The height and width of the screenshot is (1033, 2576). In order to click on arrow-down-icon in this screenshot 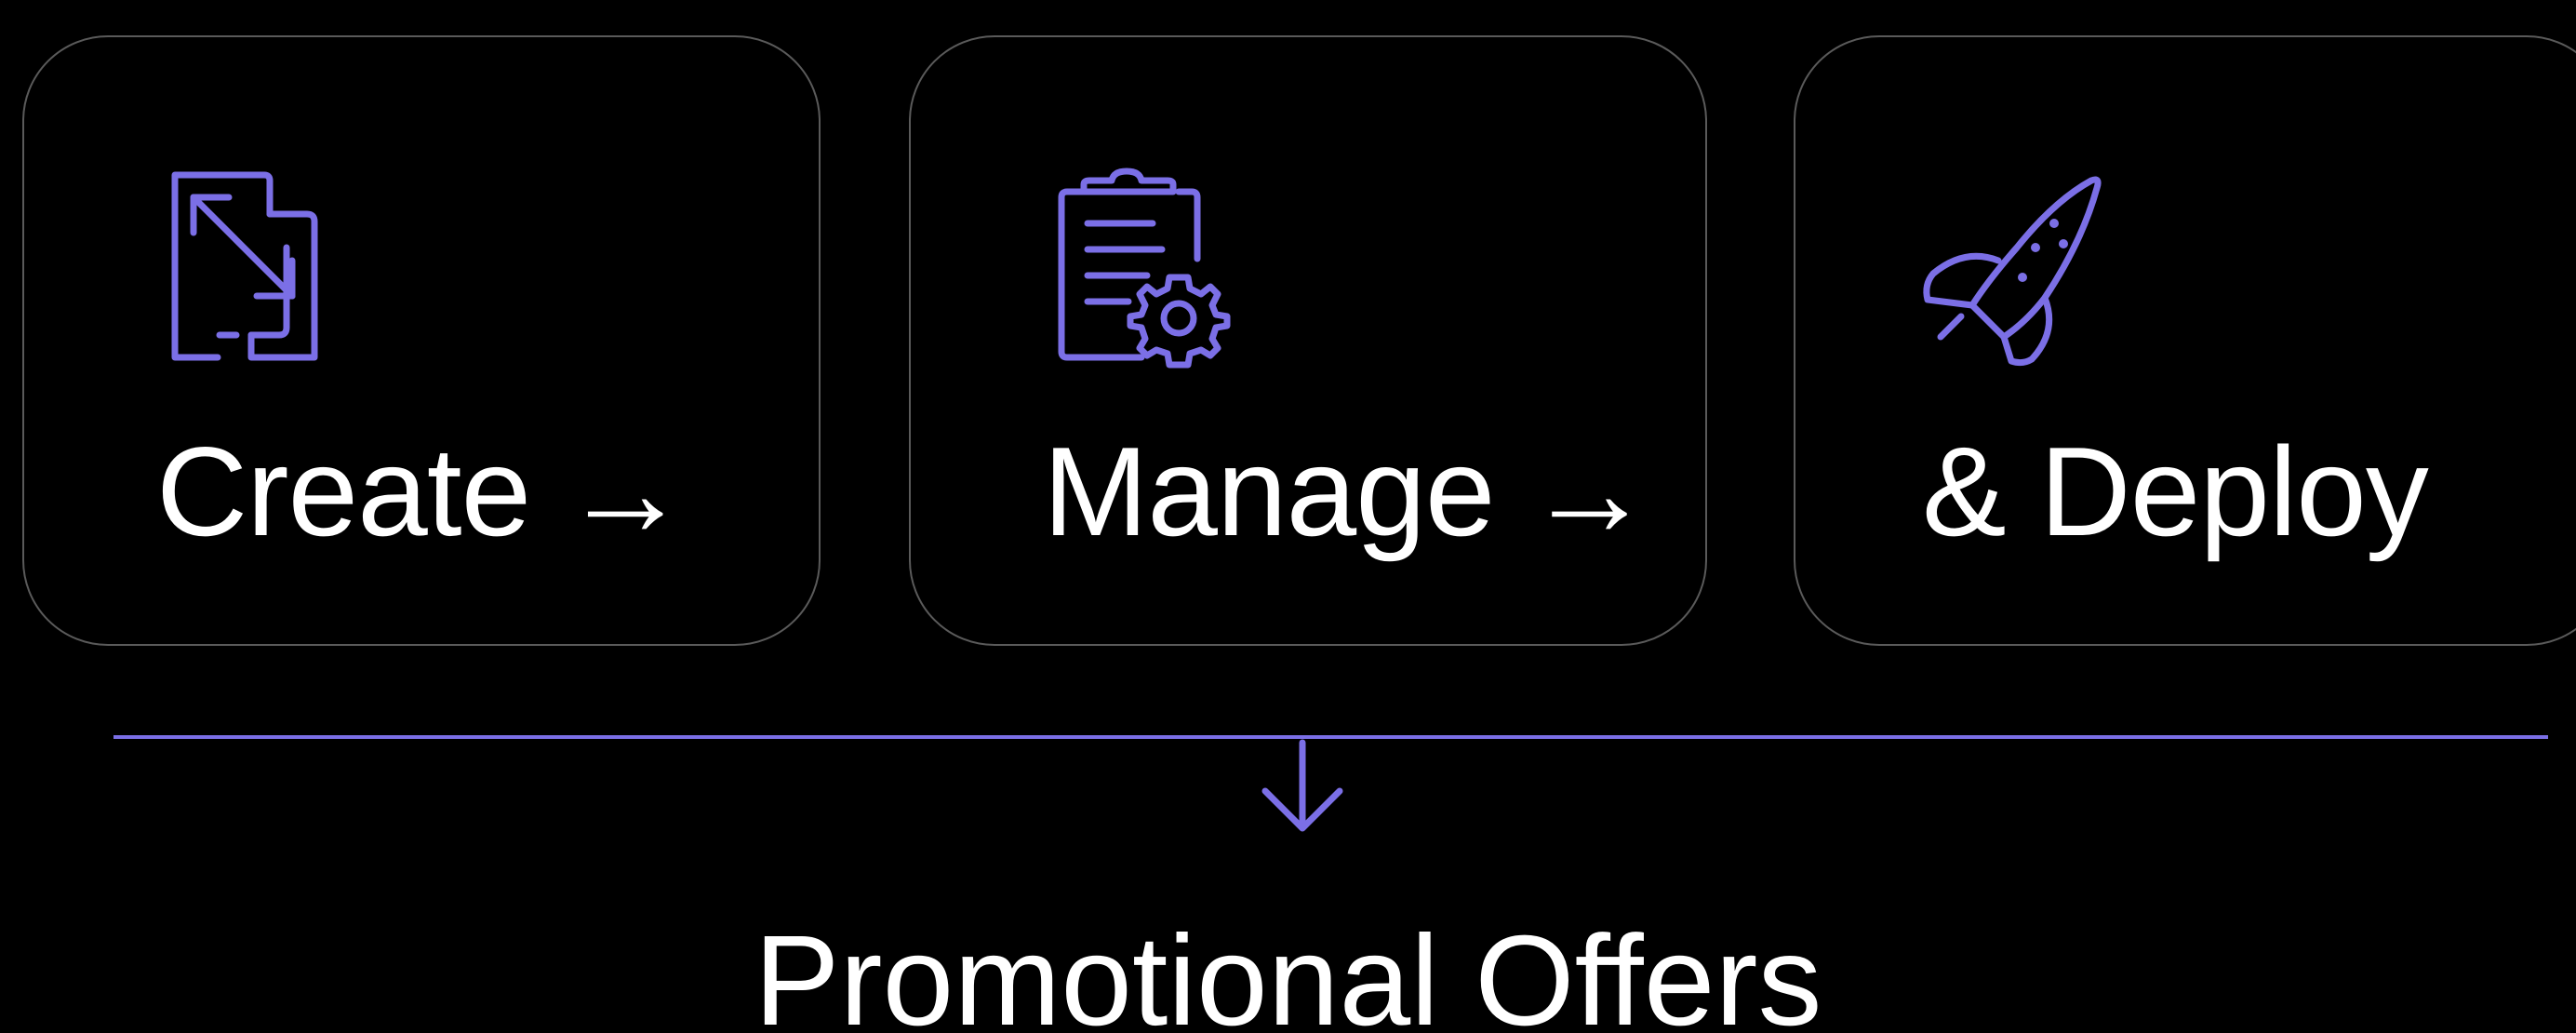, I will do `click(1302, 787)`.